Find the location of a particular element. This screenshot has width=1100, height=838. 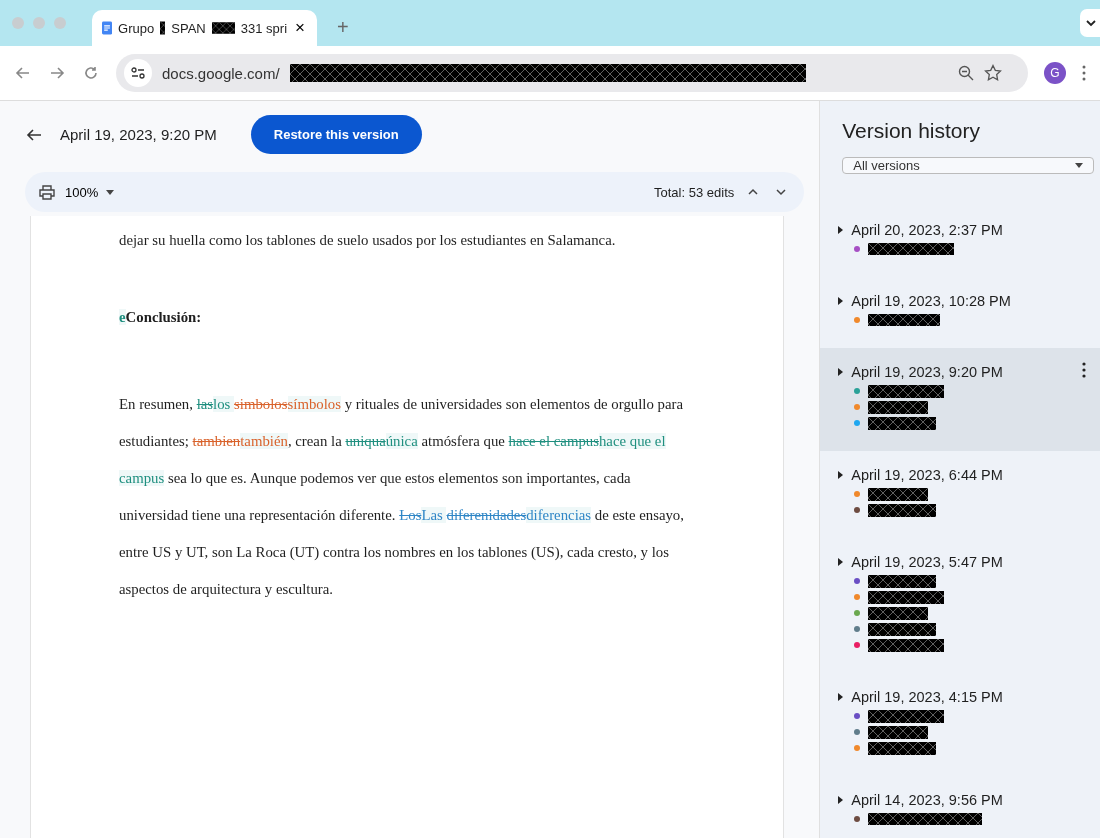

paragraph: dejar su huella como los tablones de suelo usados por los estudiantes en Salamanca. is located at coordinates (368, 240).